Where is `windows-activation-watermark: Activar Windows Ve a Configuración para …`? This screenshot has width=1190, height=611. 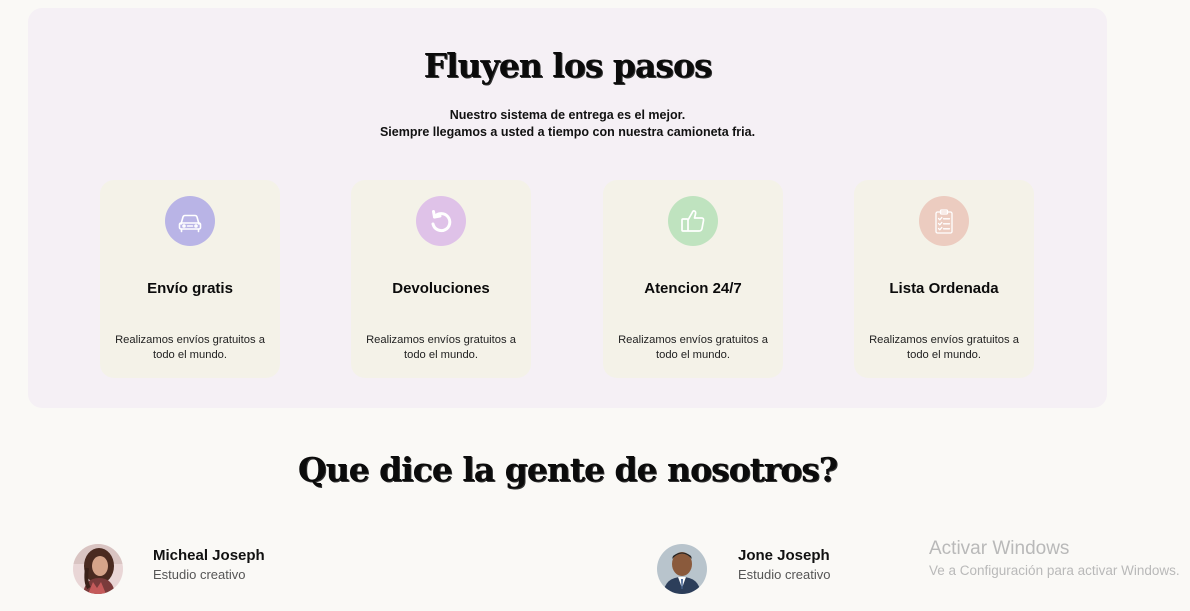
windows-activation-watermark: Activar Windows Ve a Configuración para … is located at coordinates (1054, 558).